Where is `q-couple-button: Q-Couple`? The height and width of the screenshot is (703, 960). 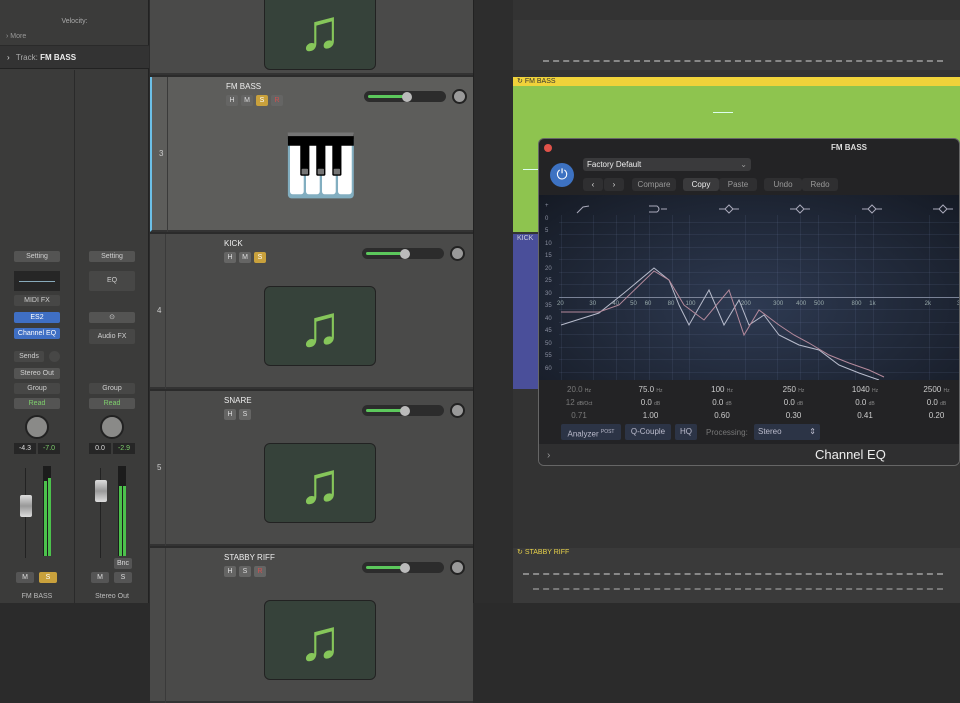 q-couple-button: Q-Couple is located at coordinates (648, 432).